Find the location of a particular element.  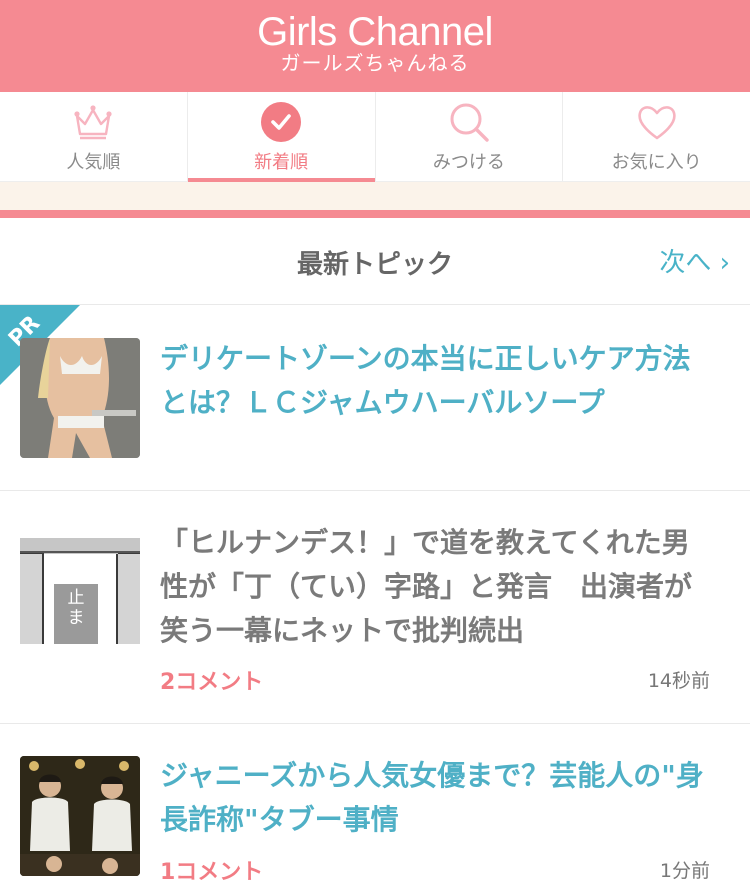

section-title: 最新トピック is located at coordinates (374, 265).